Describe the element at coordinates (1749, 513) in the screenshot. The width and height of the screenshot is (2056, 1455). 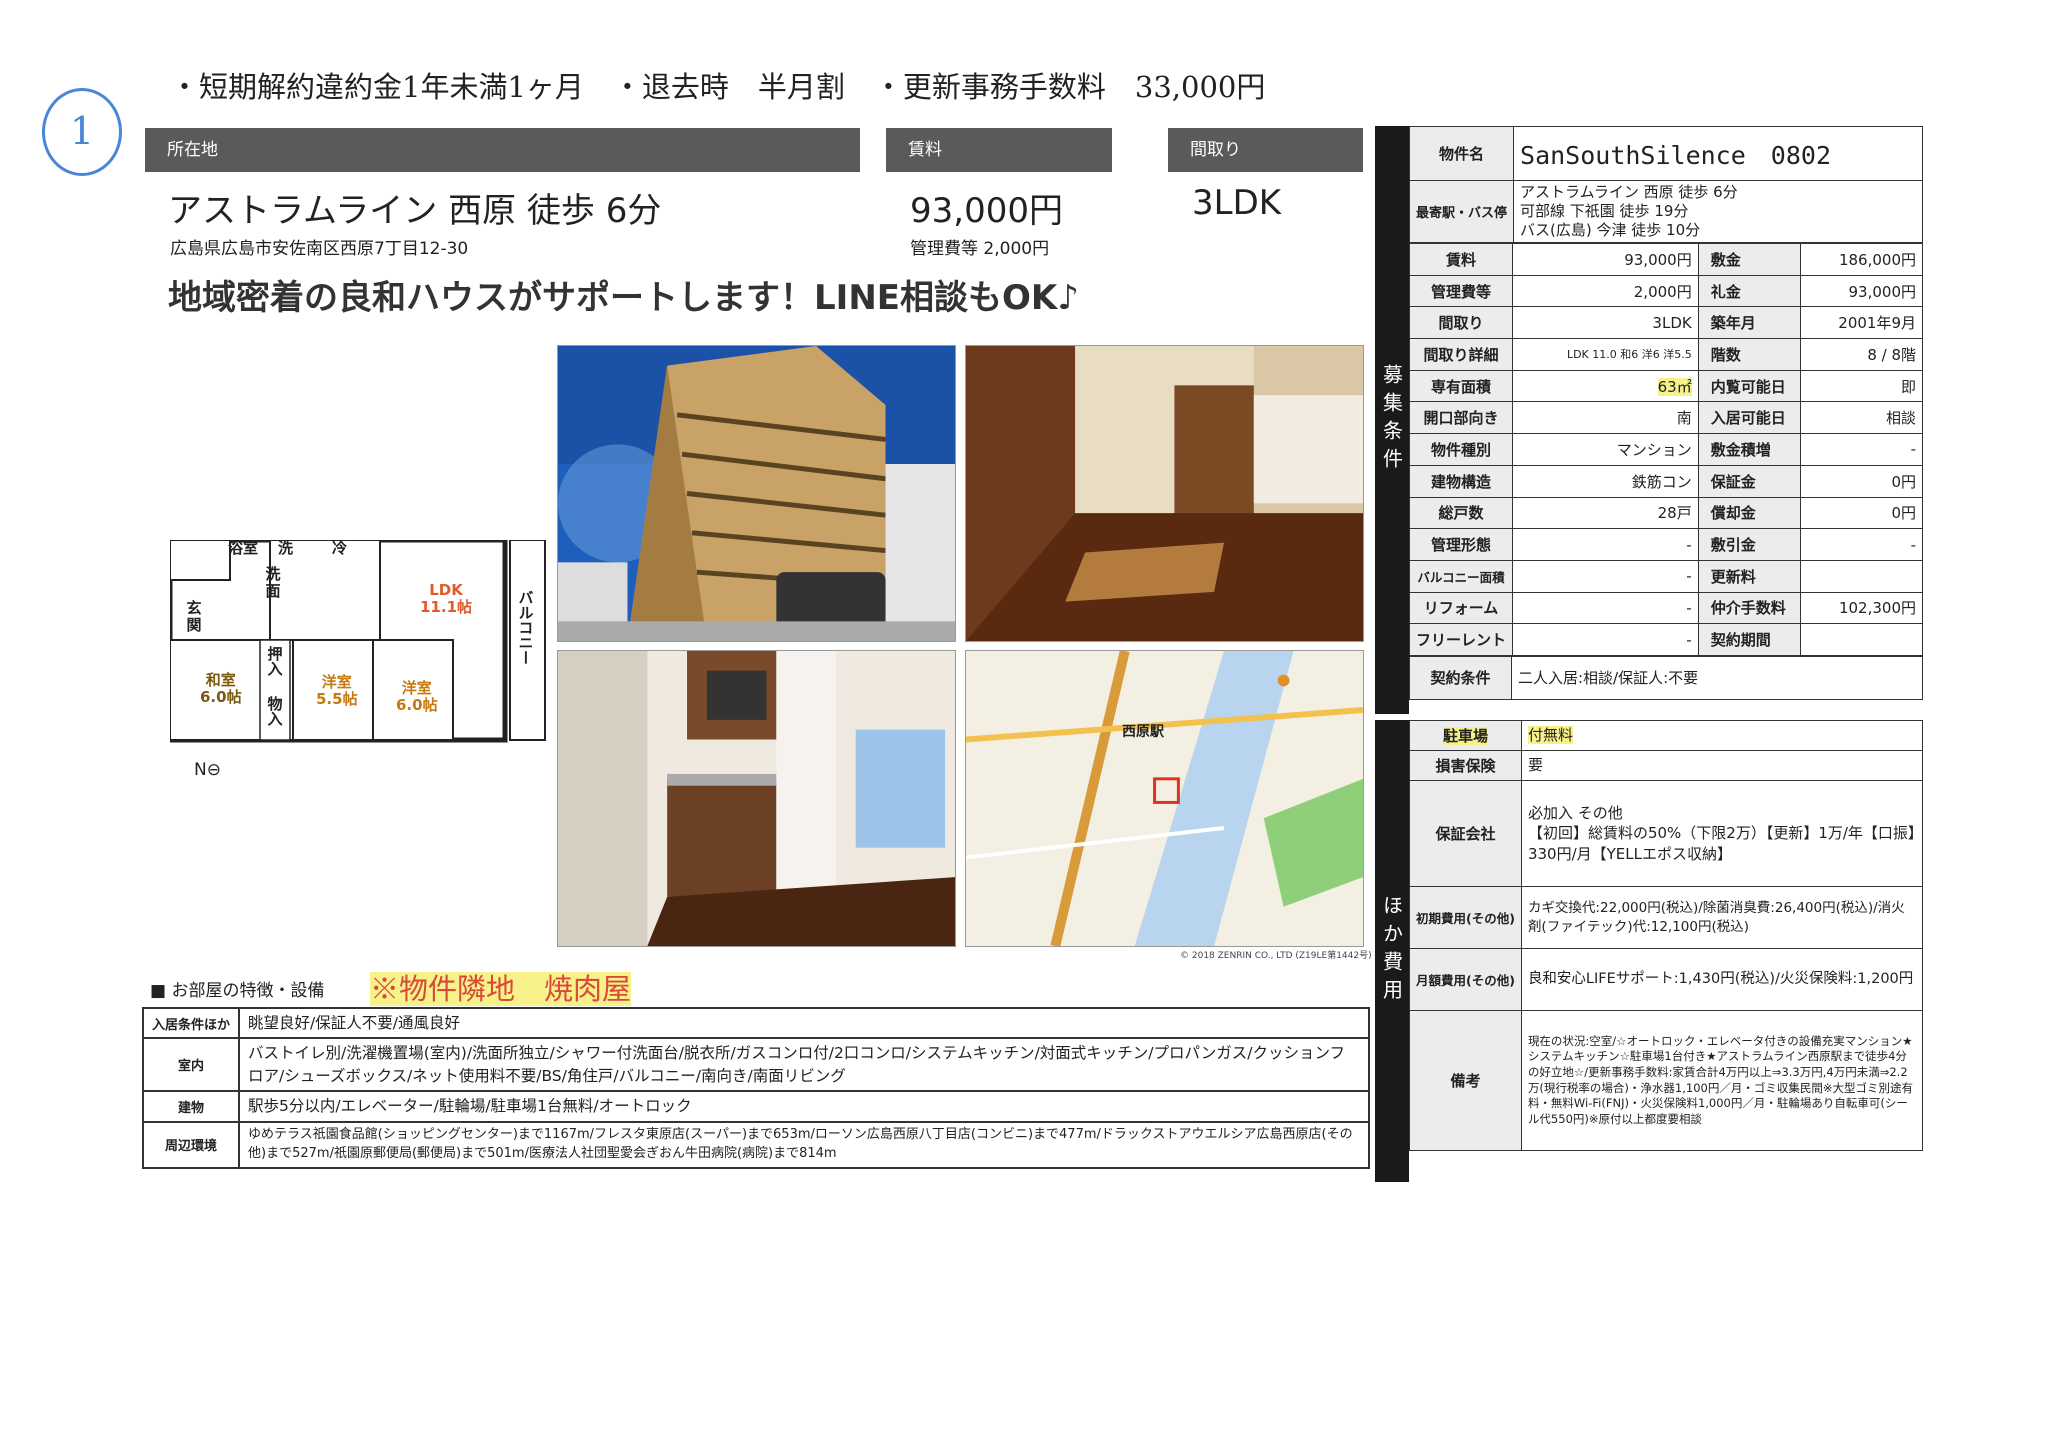
I see `condition-key: 償却金` at that location.